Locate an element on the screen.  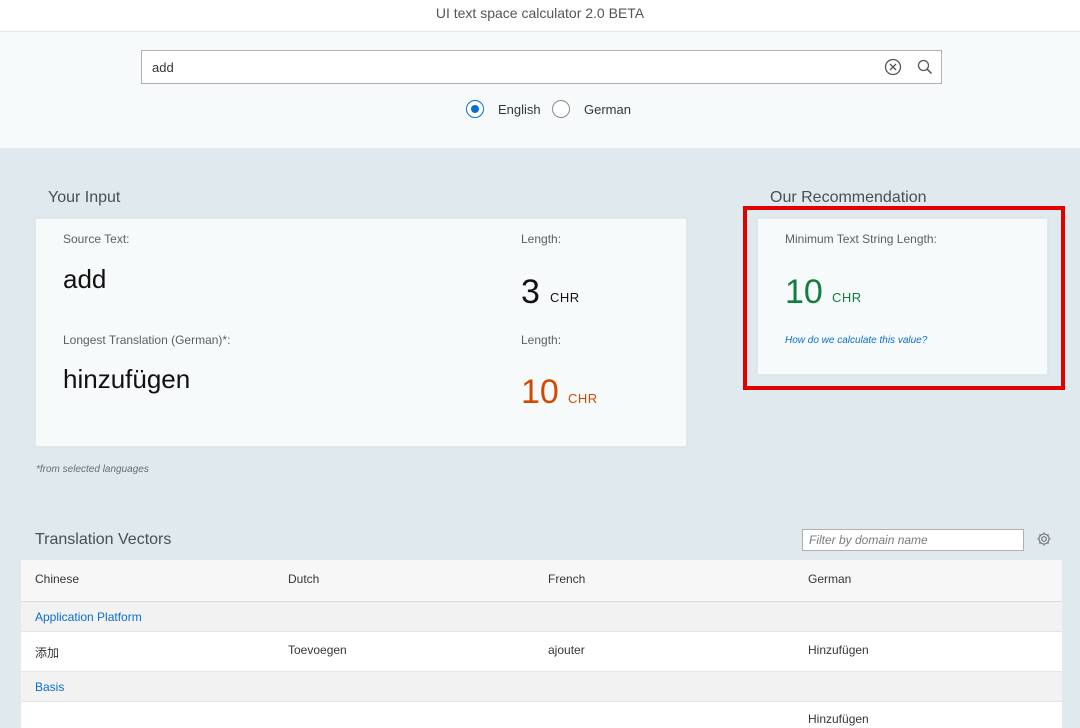
column-header-french: French is located at coordinates (566, 579).